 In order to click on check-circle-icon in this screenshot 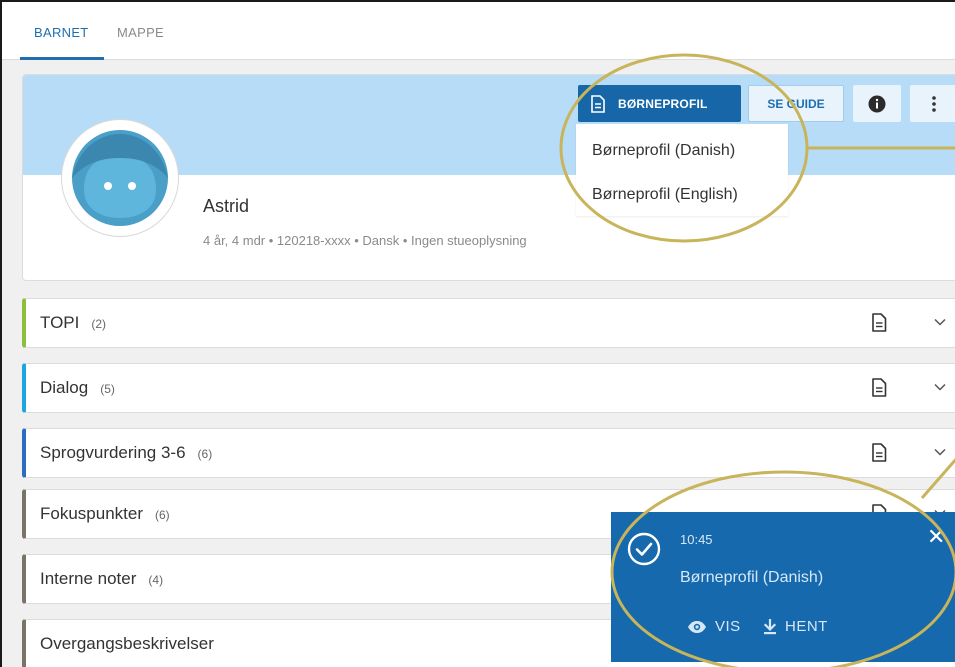, I will do `click(644, 549)`.